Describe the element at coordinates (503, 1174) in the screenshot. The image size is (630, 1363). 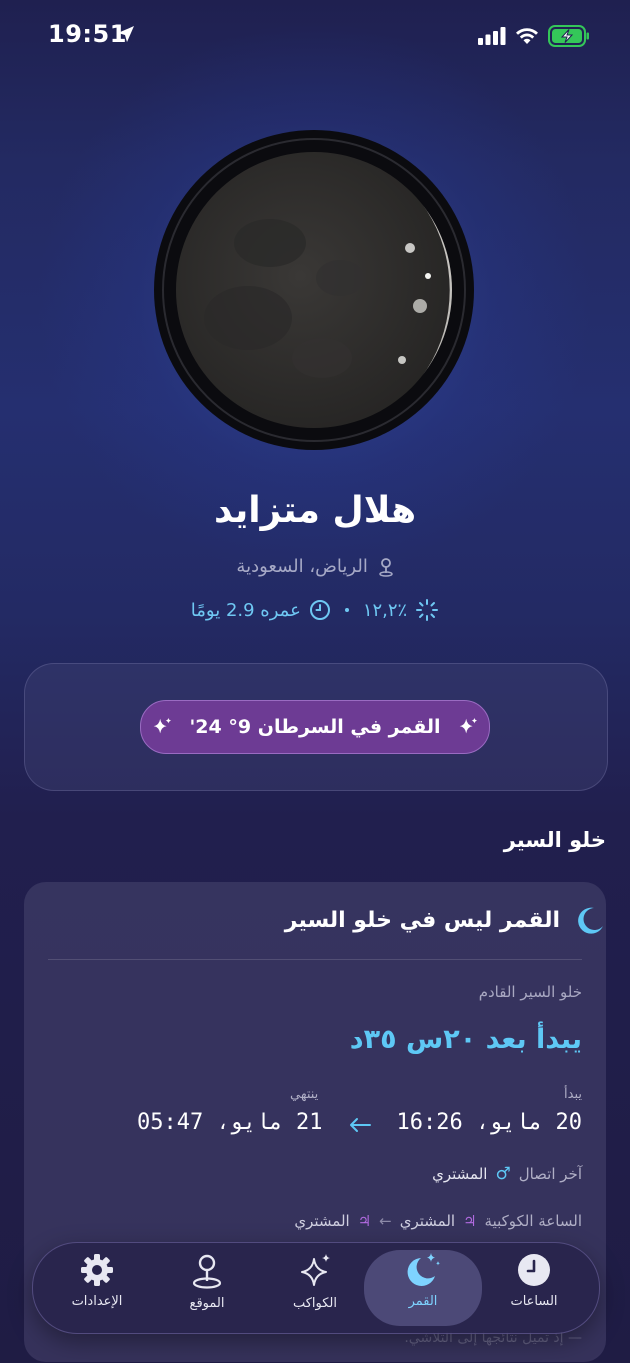
I see `mars-glyph-icon: ♂` at that location.